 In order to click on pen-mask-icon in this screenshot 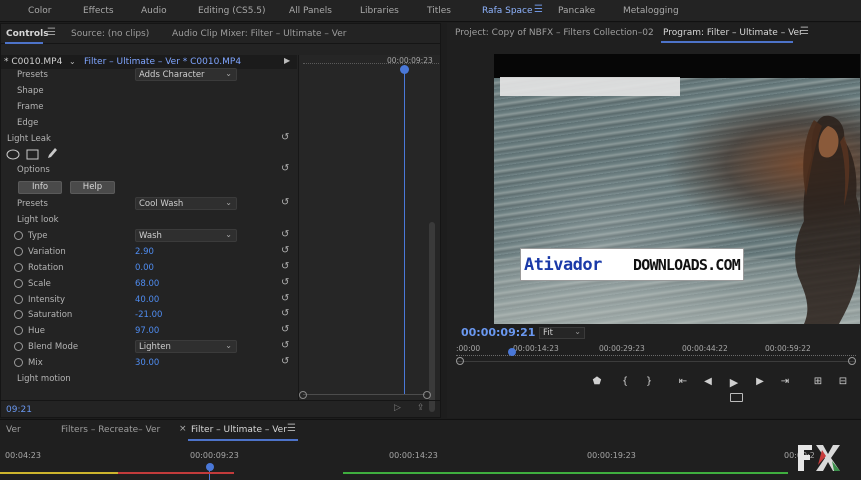, I will do `click(52, 153)`.